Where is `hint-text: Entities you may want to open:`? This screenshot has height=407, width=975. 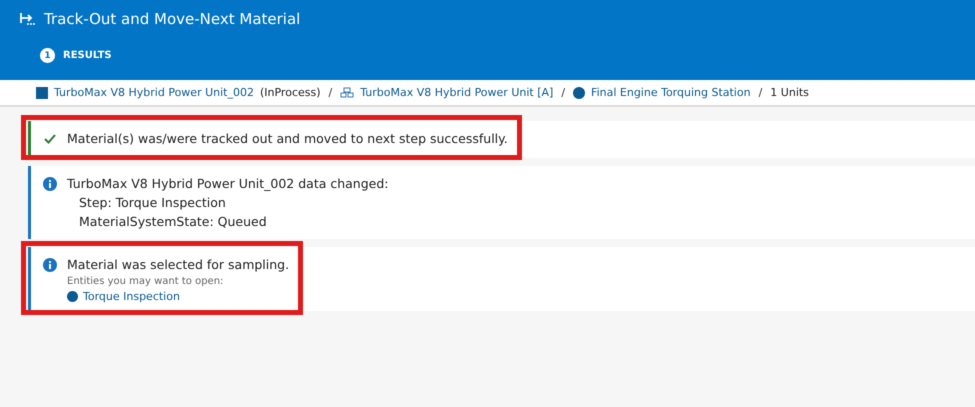 hint-text: Entities you may want to open: is located at coordinates (145, 281).